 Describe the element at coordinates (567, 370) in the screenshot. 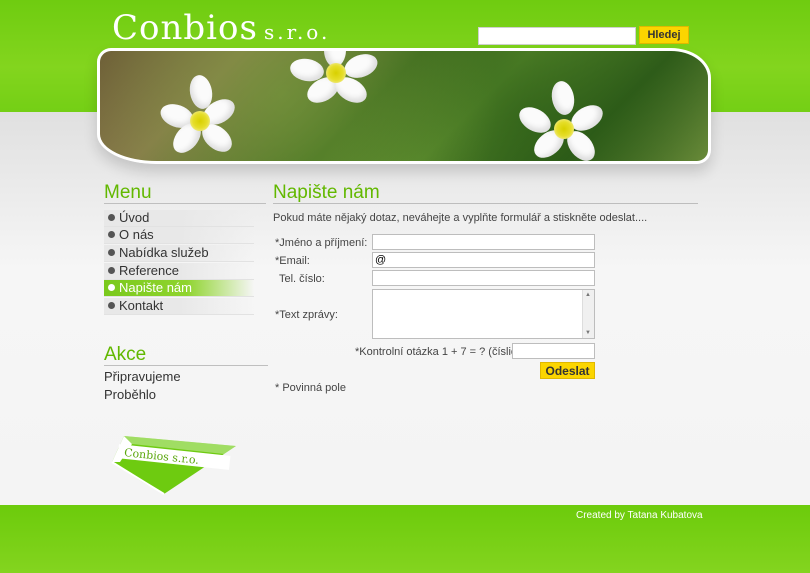

I see `submit-button: Odeslat` at that location.